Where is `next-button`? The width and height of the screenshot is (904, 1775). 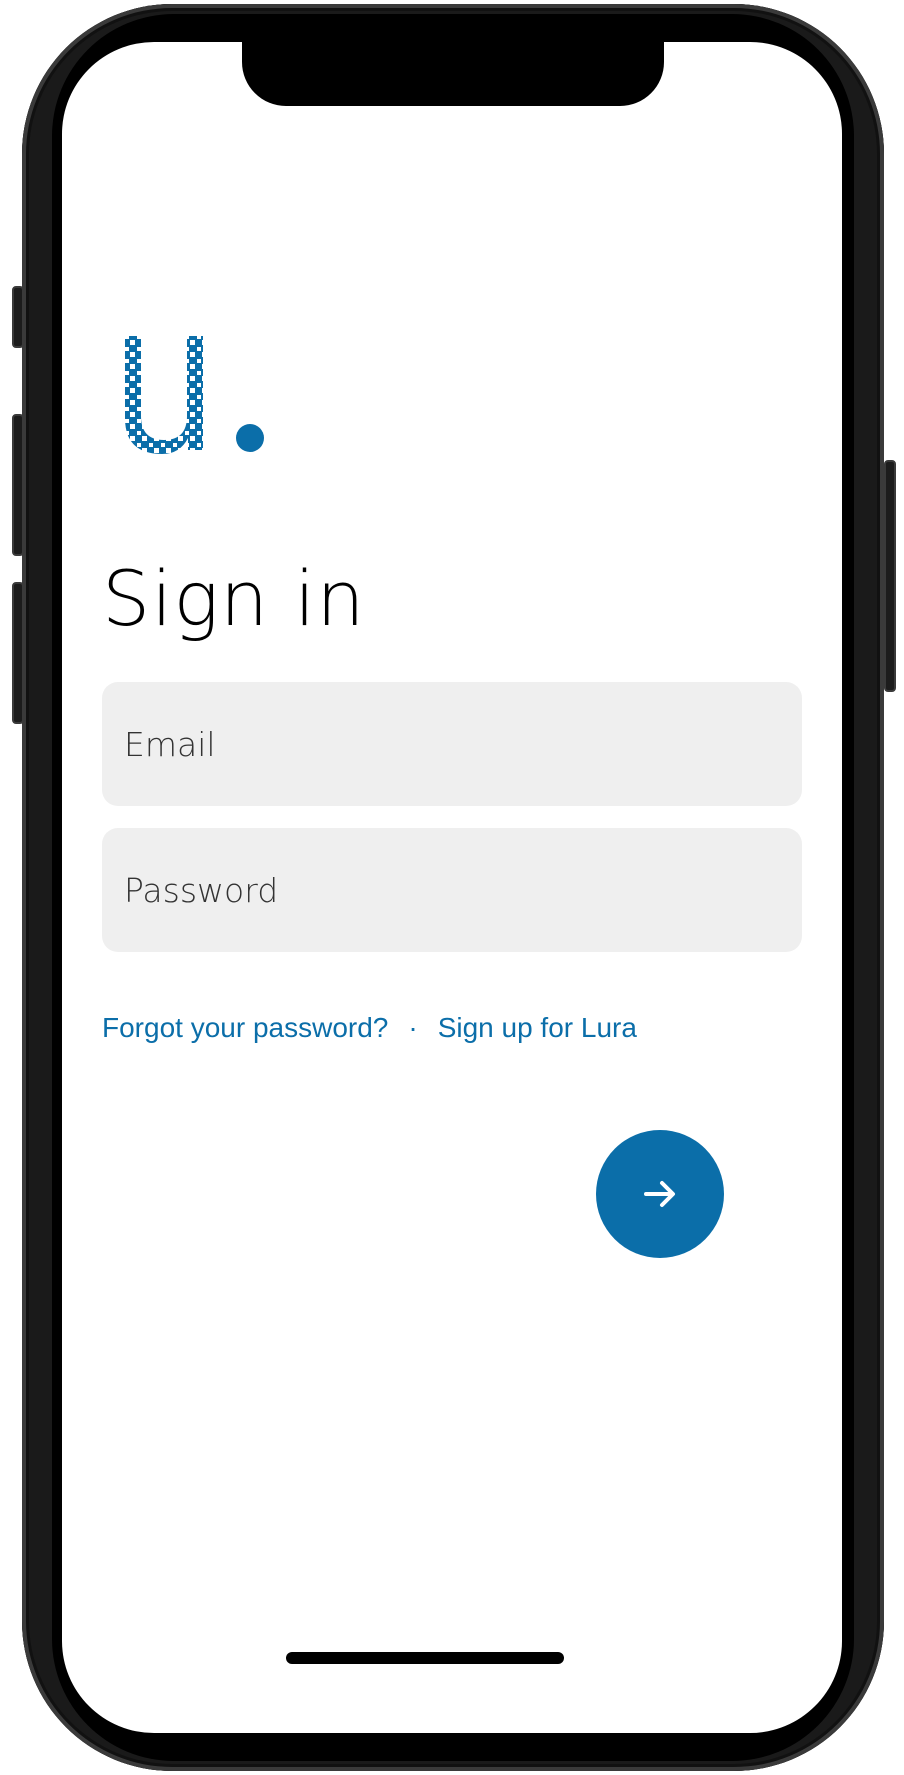 next-button is located at coordinates (660, 1194).